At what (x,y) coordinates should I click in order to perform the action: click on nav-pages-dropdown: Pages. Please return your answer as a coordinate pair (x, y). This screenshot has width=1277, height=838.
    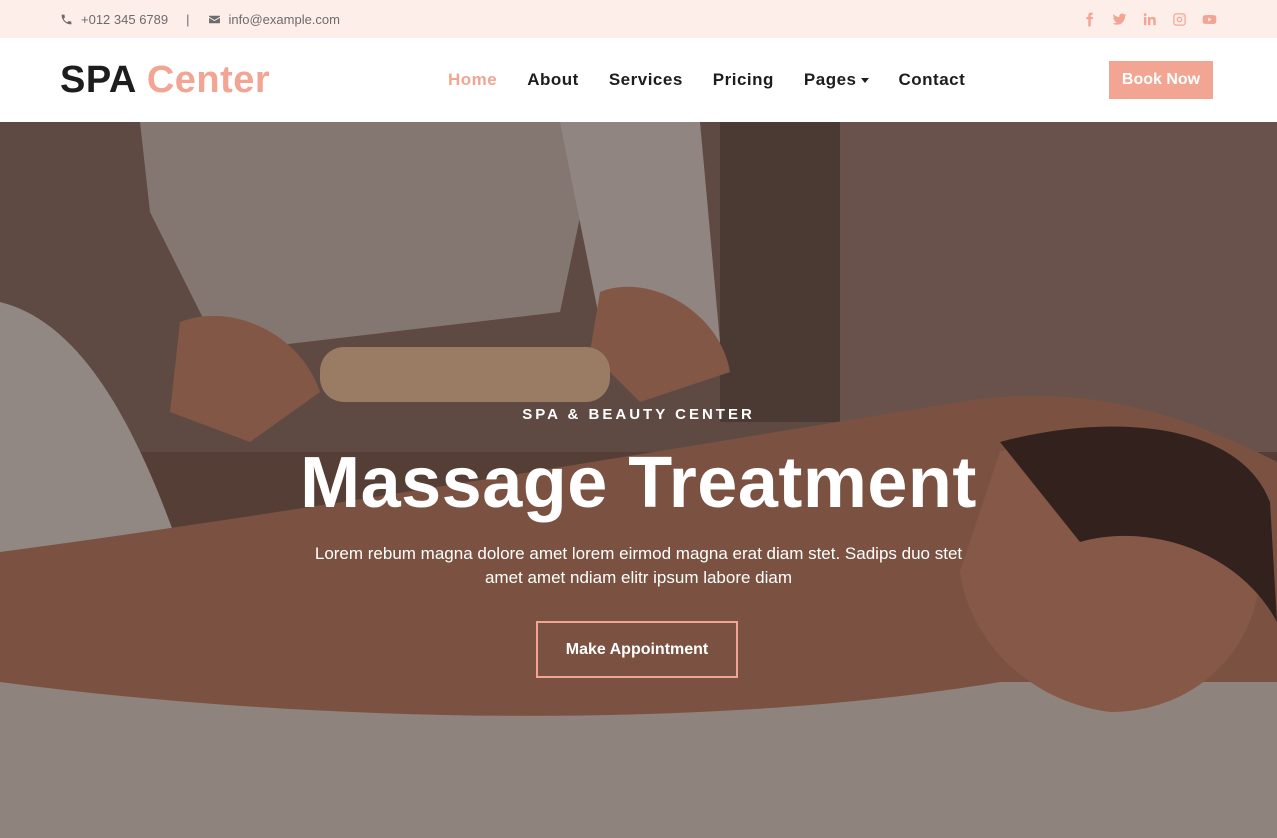
    Looking at the image, I should click on (836, 80).